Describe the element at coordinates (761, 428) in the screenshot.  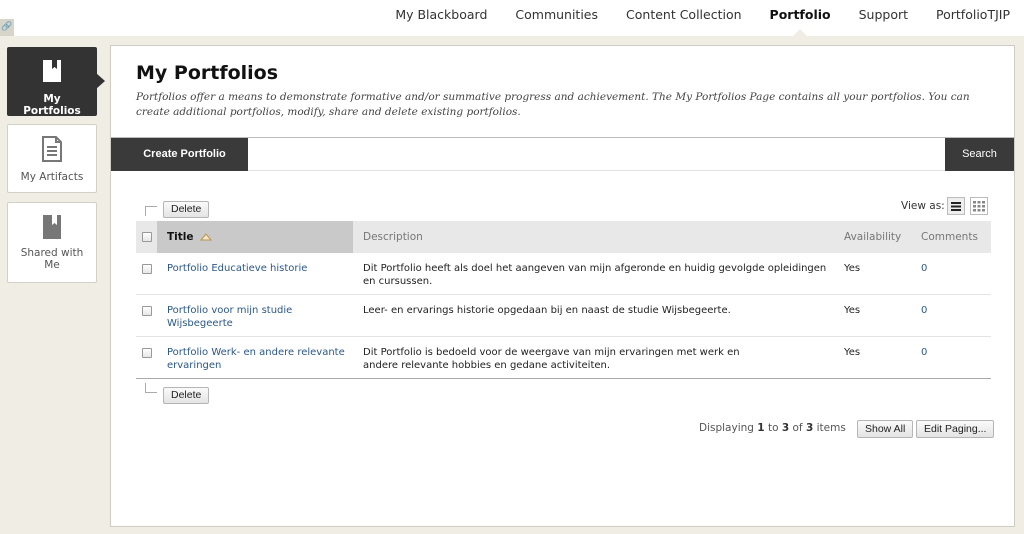
I see `paging-start: 1` at that location.